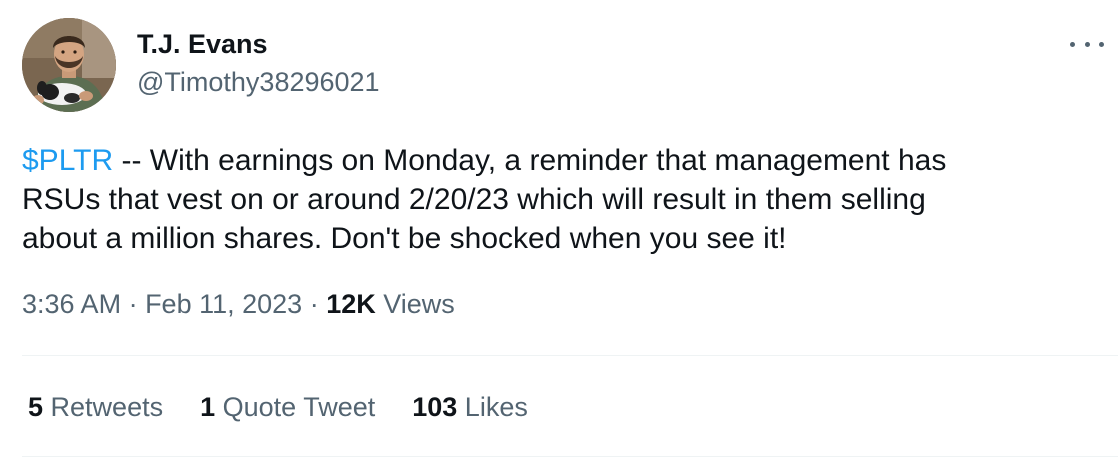 Image resolution: width=1118 pixels, height=460 pixels. I want to click on profile-photo-icon, so click(69, 65).